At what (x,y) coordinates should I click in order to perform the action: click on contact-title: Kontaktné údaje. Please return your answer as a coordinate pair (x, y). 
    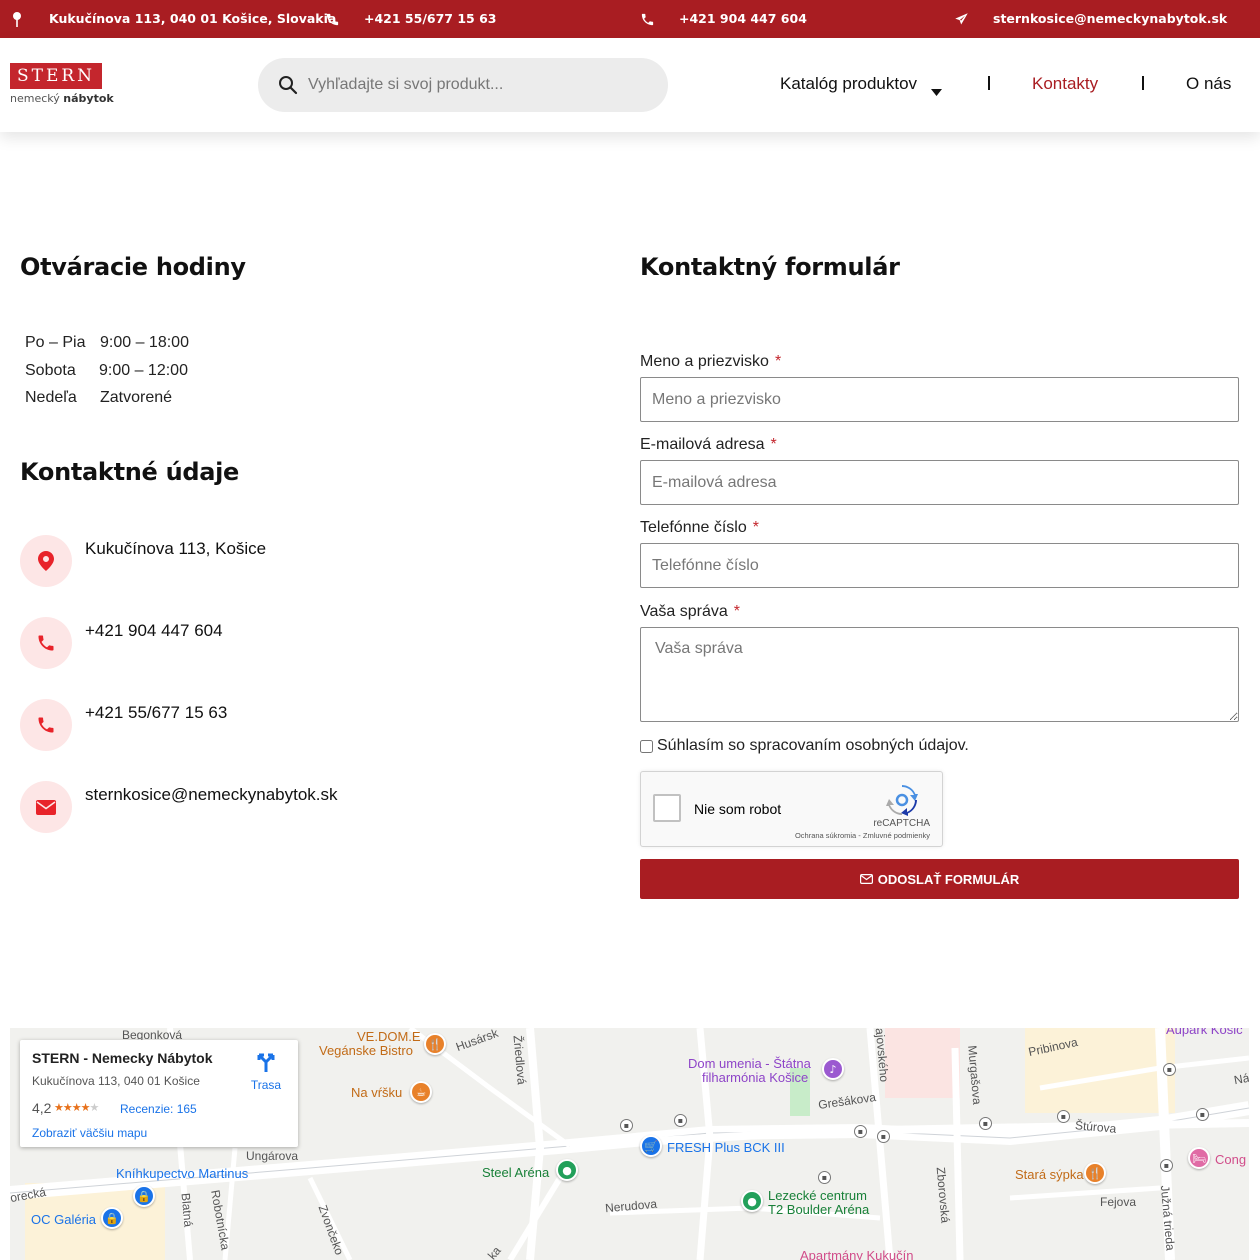
    Looking at the image, I should click on (130, 472).